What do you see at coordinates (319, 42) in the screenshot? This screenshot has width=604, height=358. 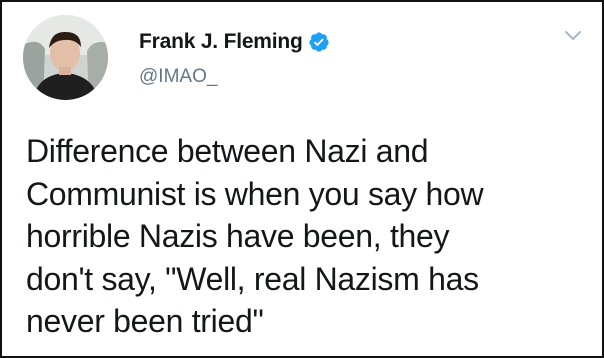 I see `verified-badge-icon` at bounding box center [319, 42].